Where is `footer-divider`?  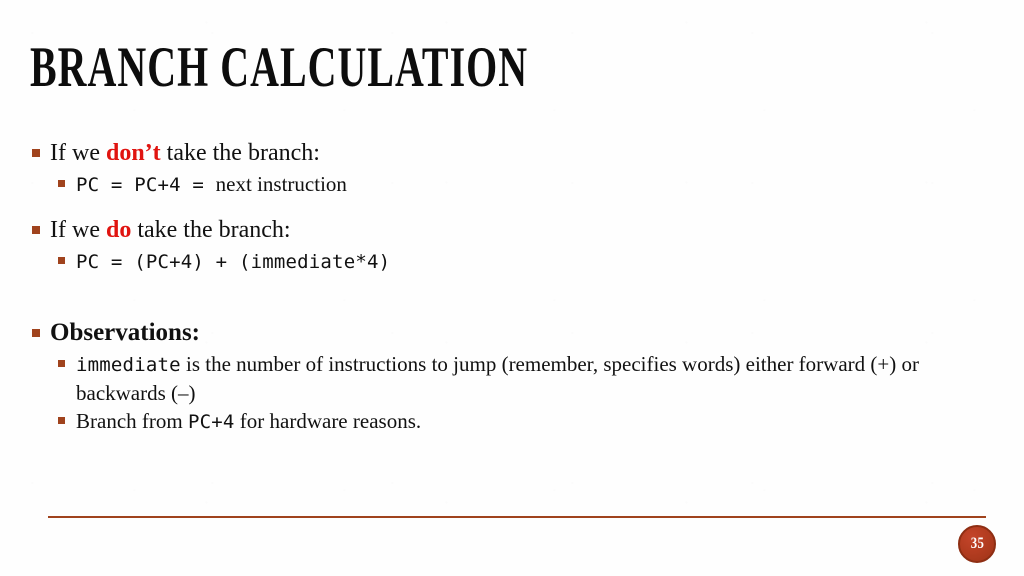 footer-divider is located at coordinates (517, 517).